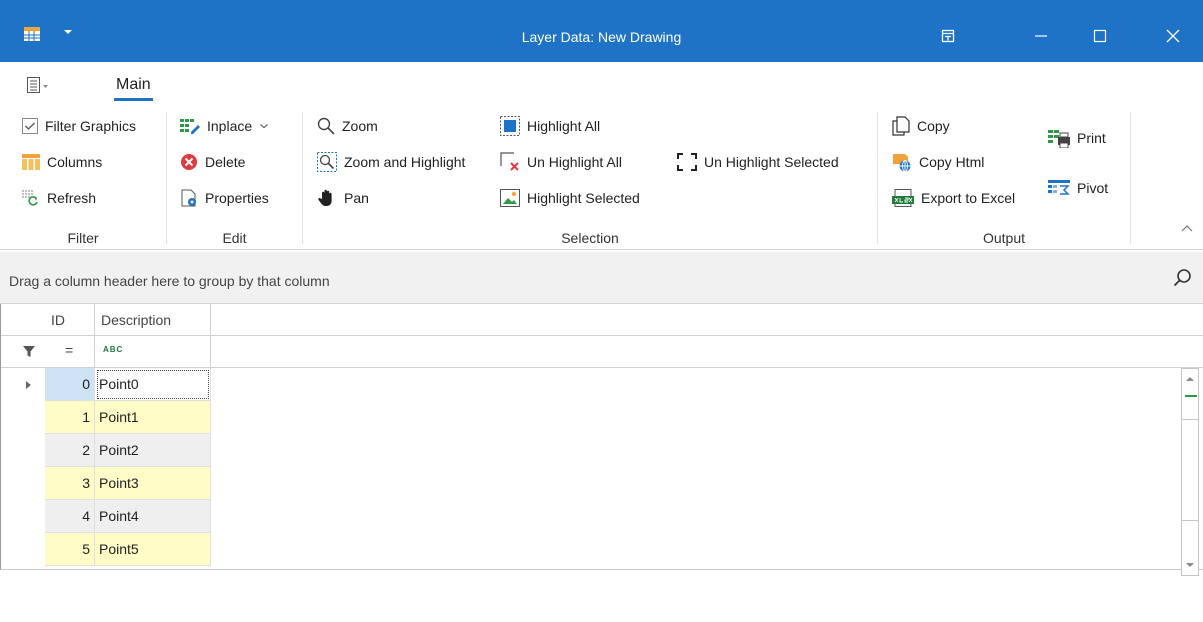 The height and width of the screenshot is (622, 1203). What do you see at coordinates (952, 162) in the screenshot?
I see `copy-html-label: Copy Html` at bounding box center [952, 162].